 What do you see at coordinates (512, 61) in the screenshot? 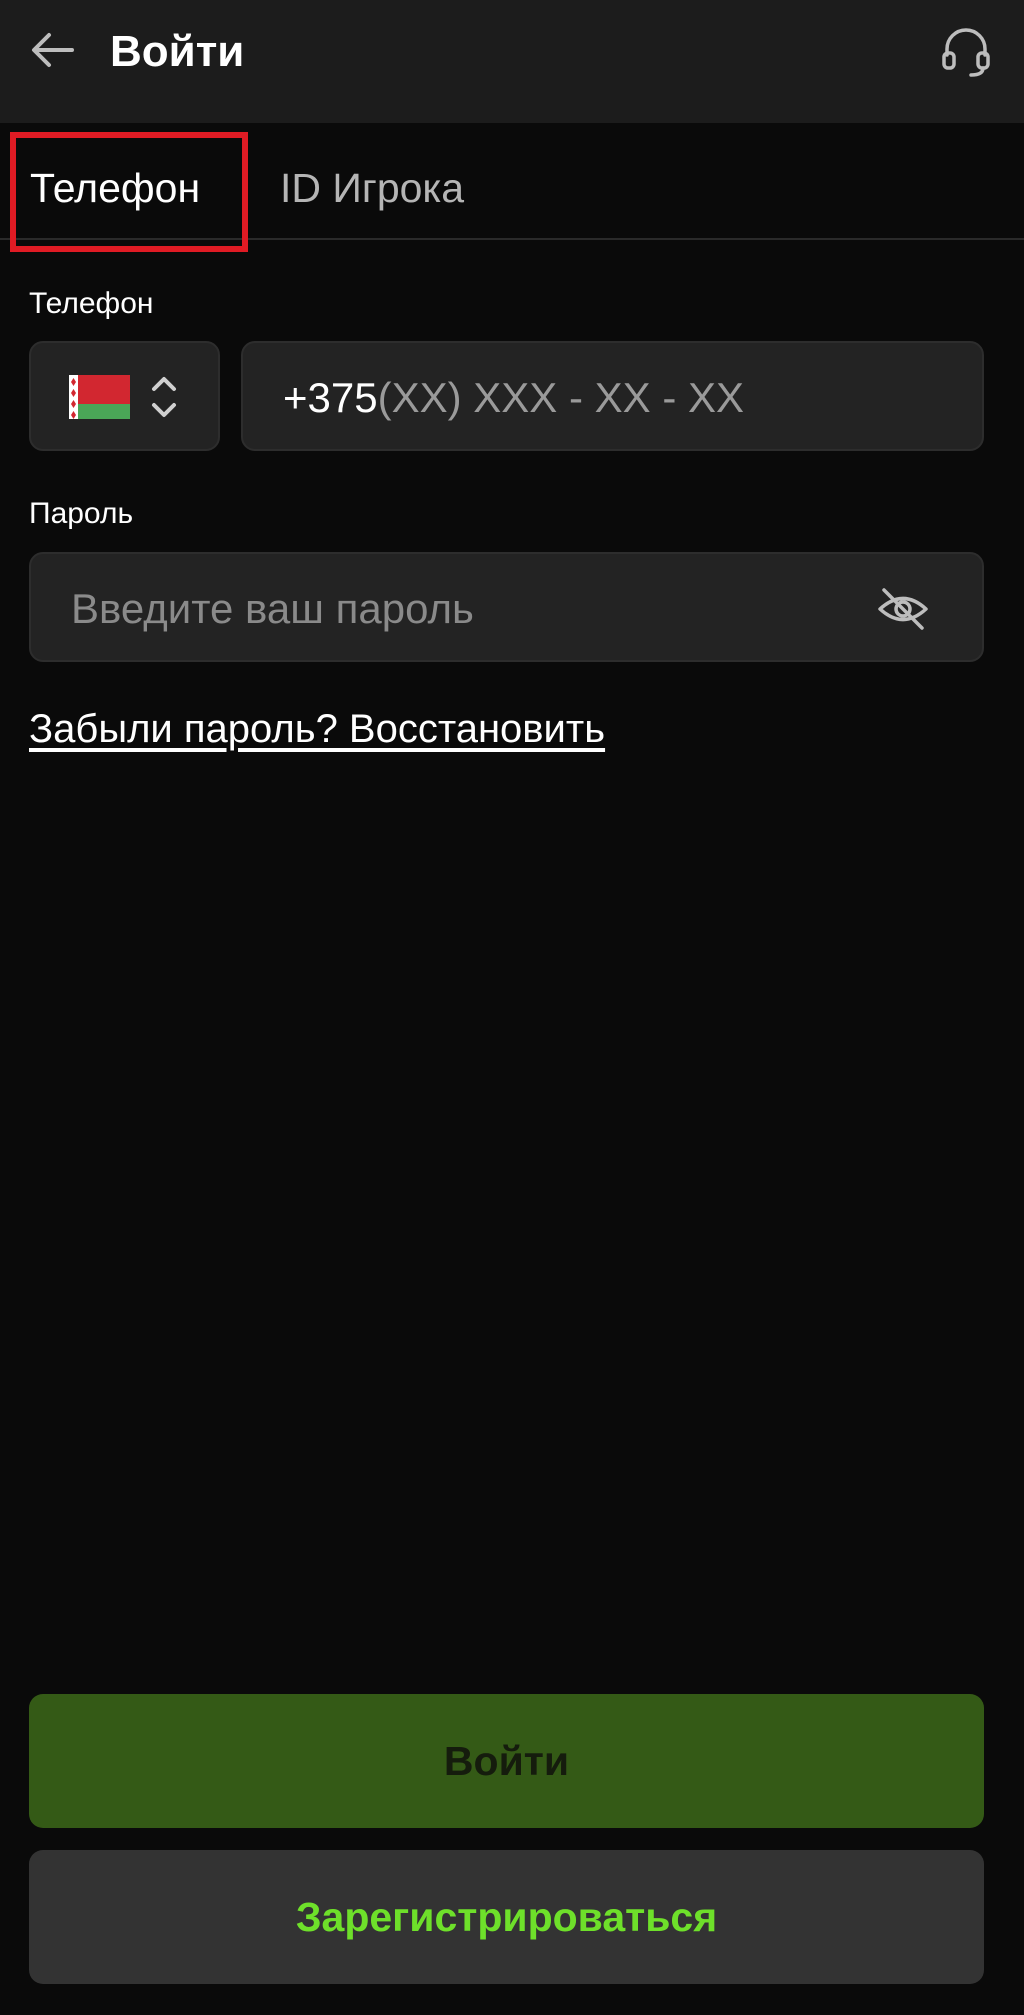
I see `app-header: Войти` at bounding box center [512, 61].